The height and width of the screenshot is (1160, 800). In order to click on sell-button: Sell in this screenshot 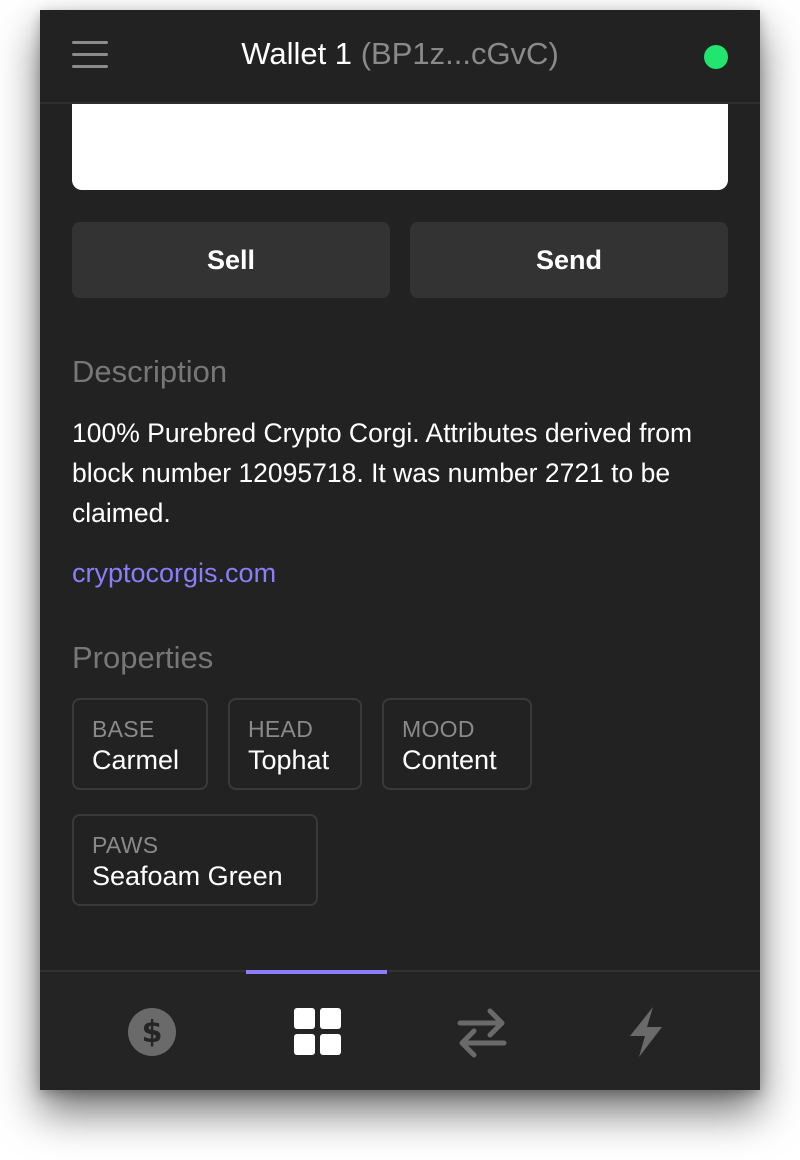, I will do `click(231, 260)`.